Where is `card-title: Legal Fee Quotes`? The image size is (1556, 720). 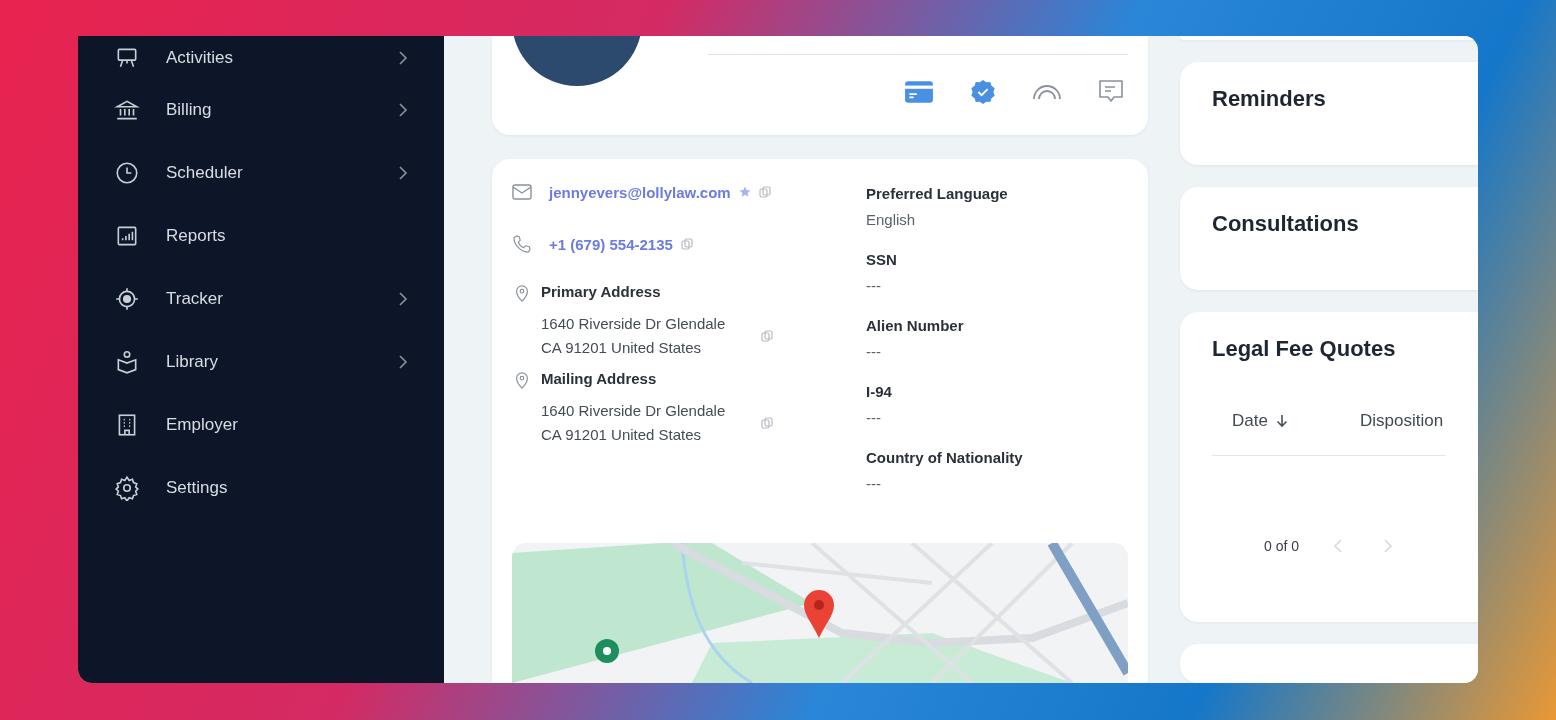
card-title: Legal Fee Quotes is located at coordinates (1304, 348).